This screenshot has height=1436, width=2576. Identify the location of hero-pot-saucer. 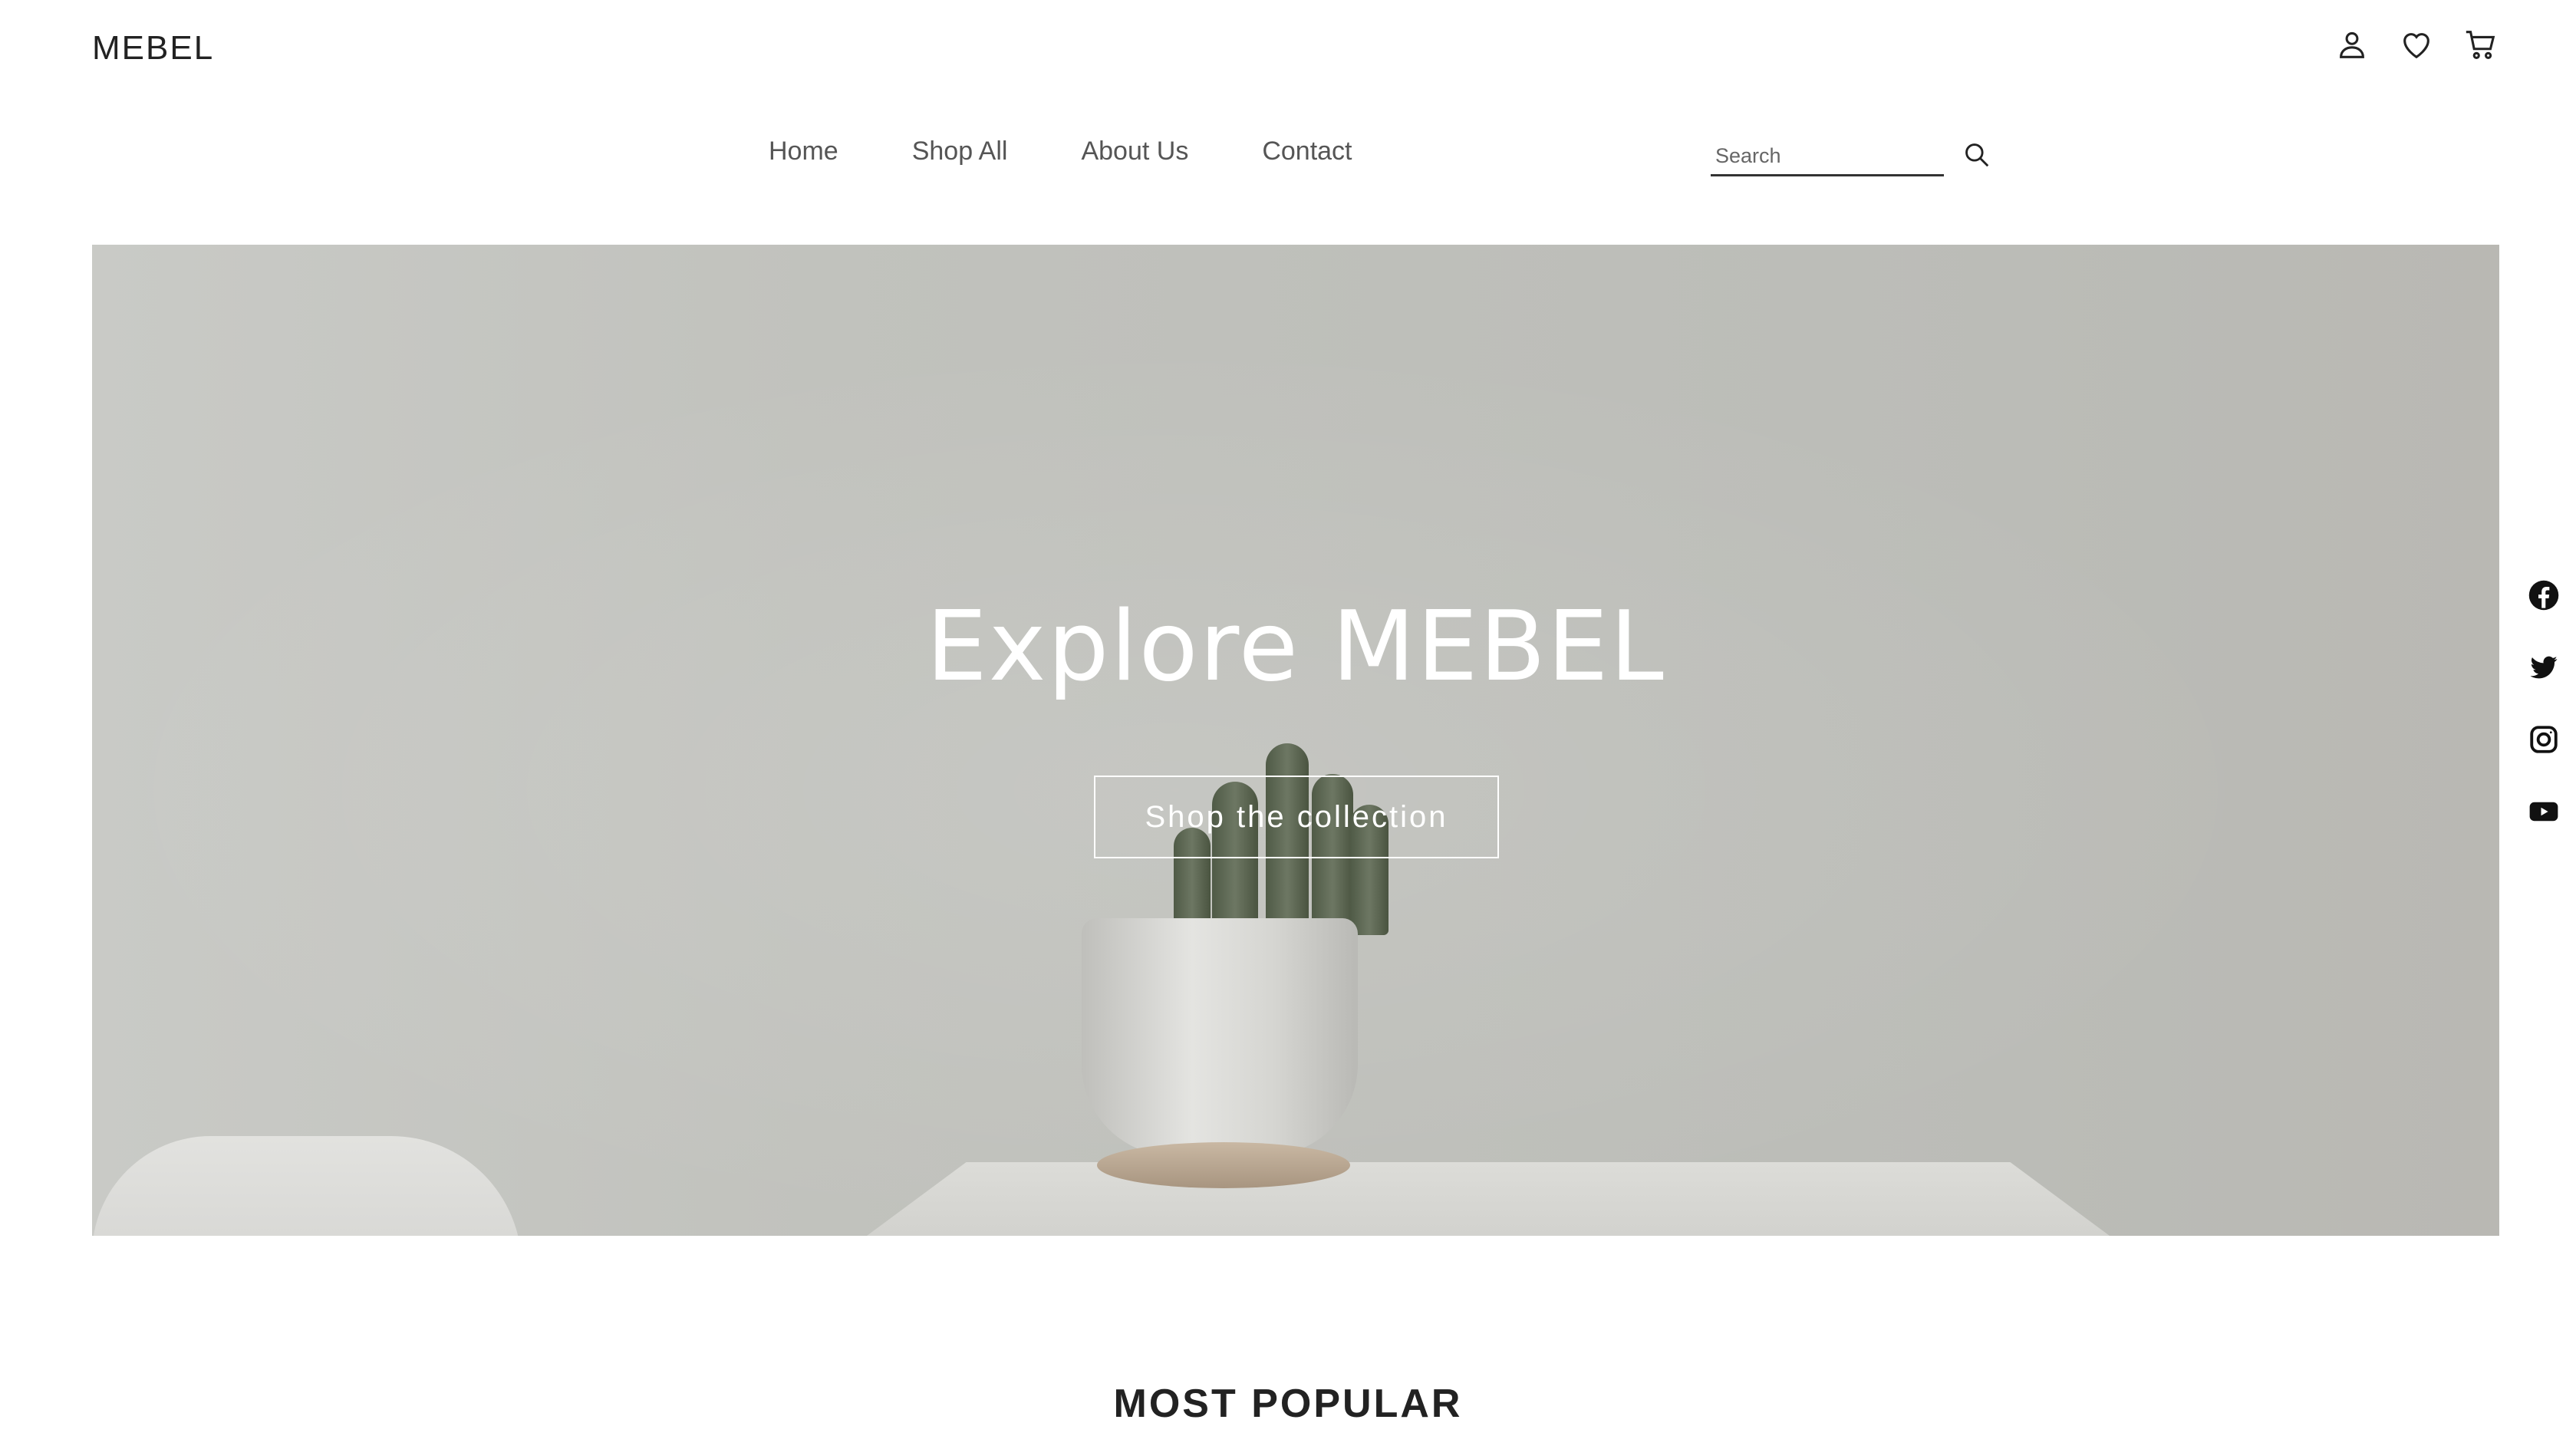
(1223, 1165).